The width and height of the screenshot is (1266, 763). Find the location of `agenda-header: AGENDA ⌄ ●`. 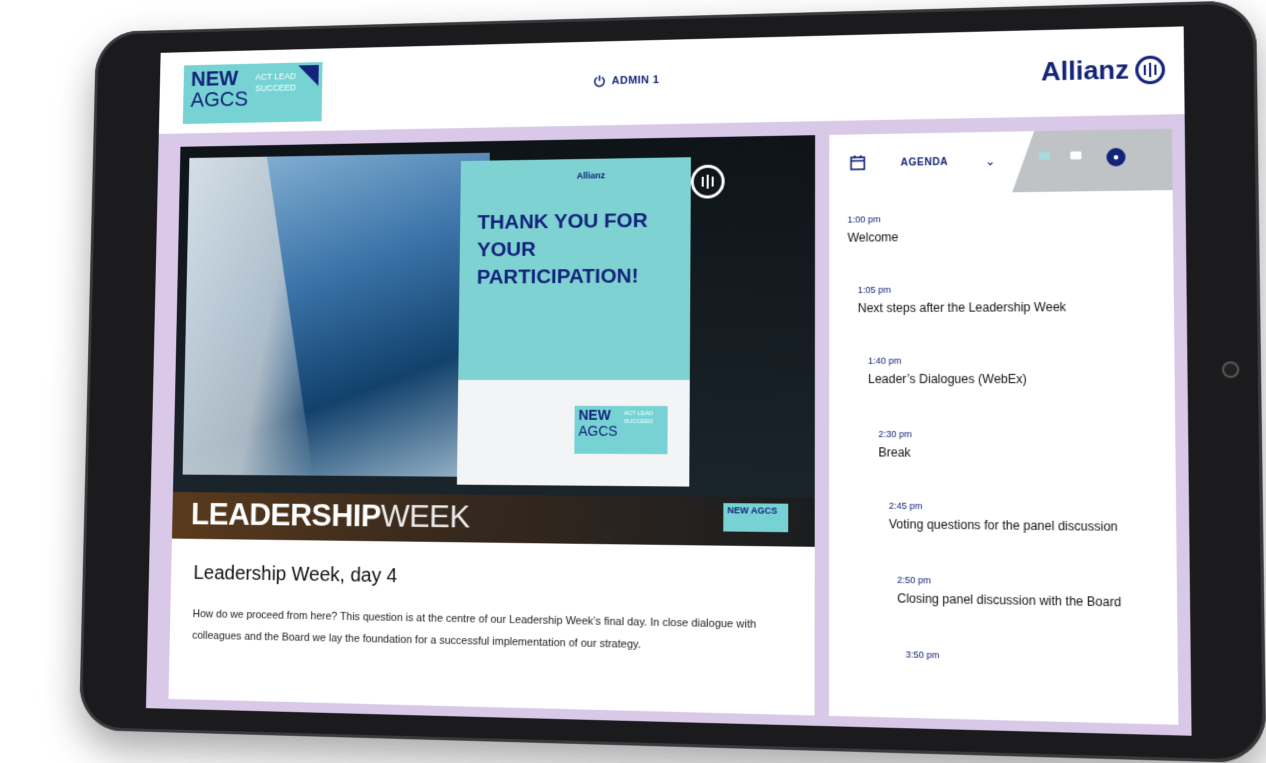

agenda-header: AGENDA ⌄ ● is located at coordinates (1000, 162).